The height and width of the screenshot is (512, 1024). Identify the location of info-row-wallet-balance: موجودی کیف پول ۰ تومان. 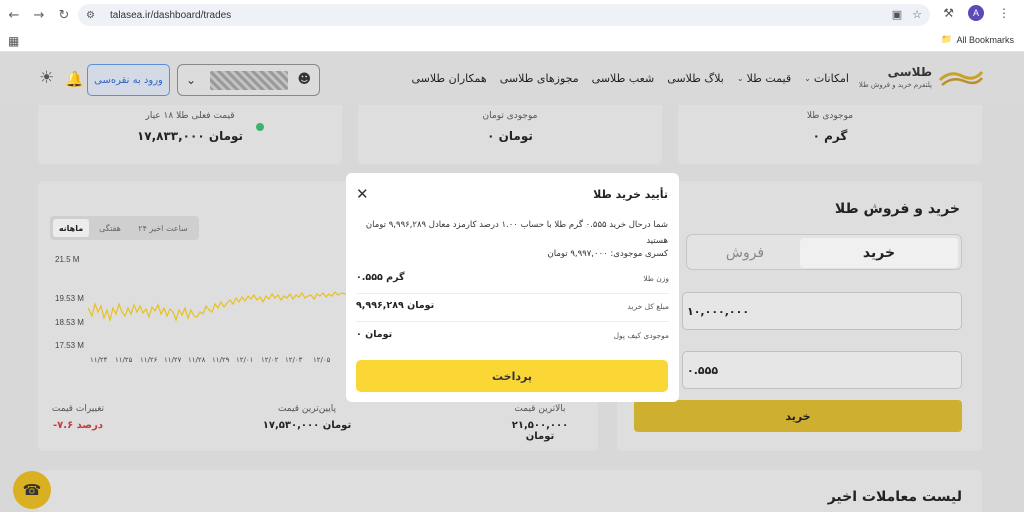
(512, 337).